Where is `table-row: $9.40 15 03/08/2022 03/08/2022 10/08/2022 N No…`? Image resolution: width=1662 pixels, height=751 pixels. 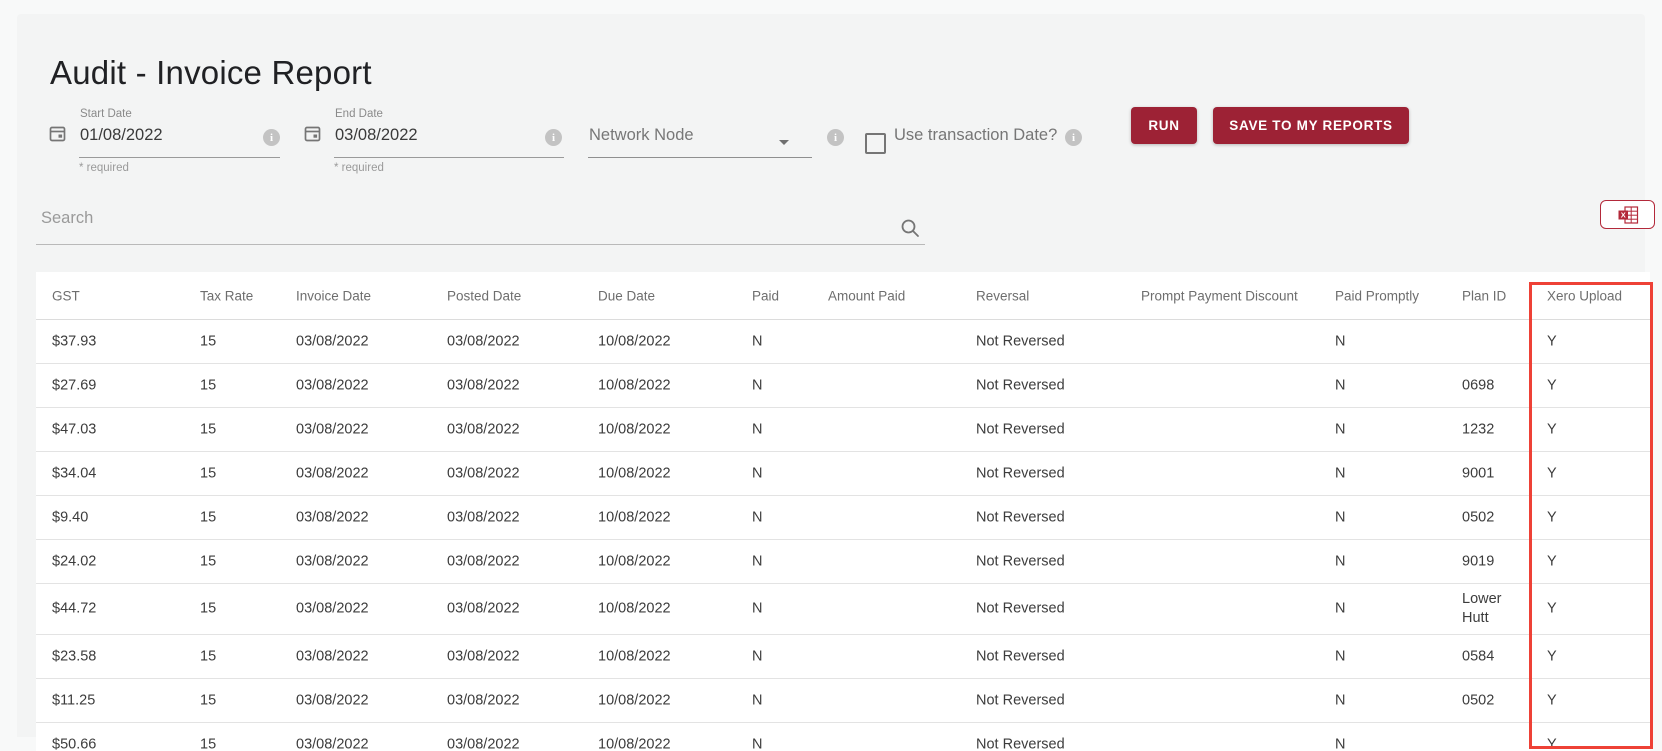
table-row: $9.40 15 03/08/2022 03/08/2022 10/08/2022 N No… is located at coordinates (843, 518).